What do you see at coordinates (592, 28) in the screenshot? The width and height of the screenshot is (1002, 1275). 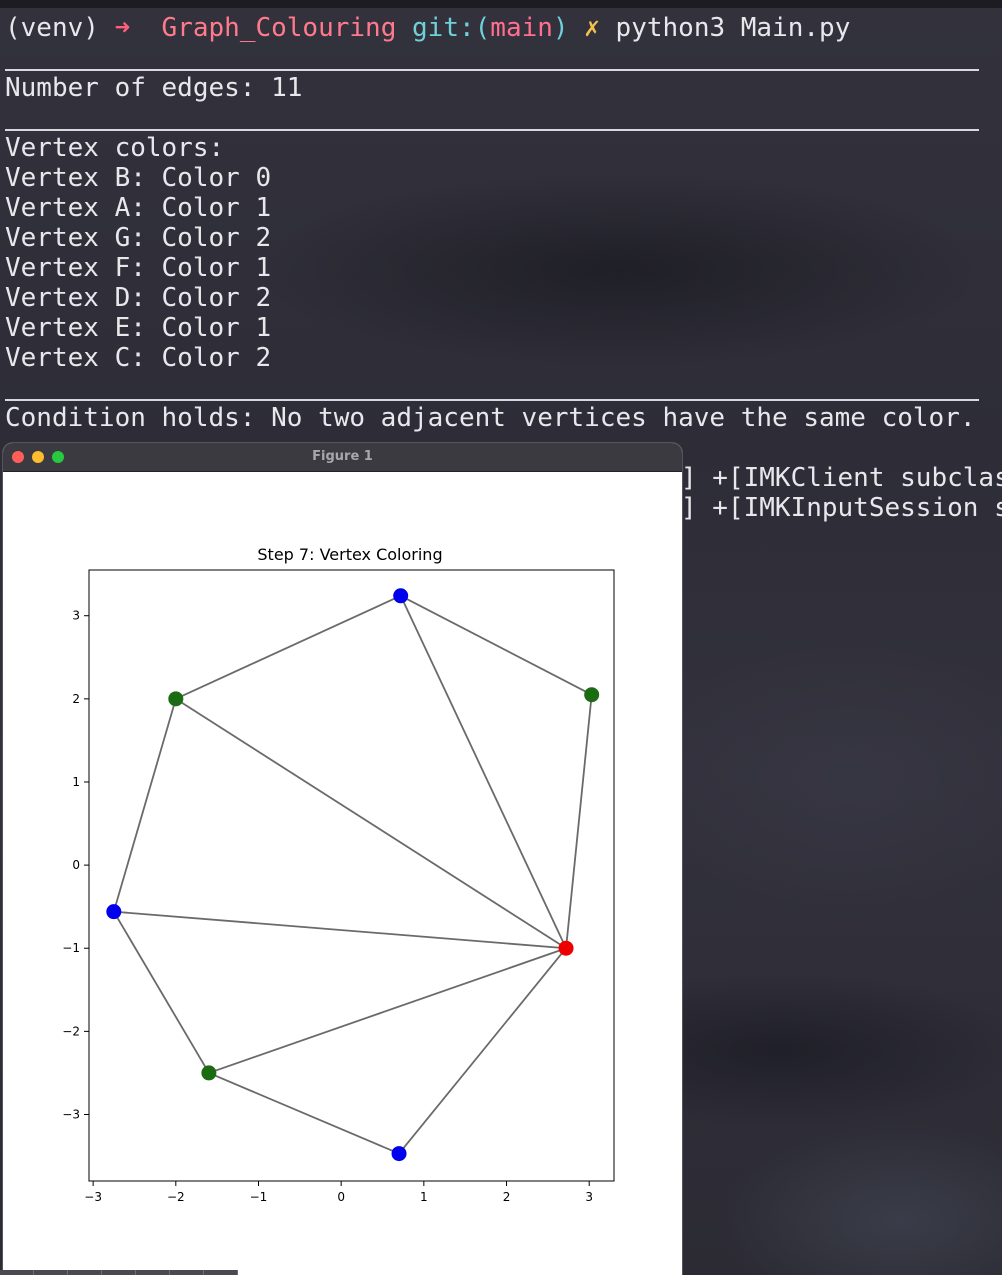 I see `prompt-dirty-icon: ✗` at bounding box center [592, 28].